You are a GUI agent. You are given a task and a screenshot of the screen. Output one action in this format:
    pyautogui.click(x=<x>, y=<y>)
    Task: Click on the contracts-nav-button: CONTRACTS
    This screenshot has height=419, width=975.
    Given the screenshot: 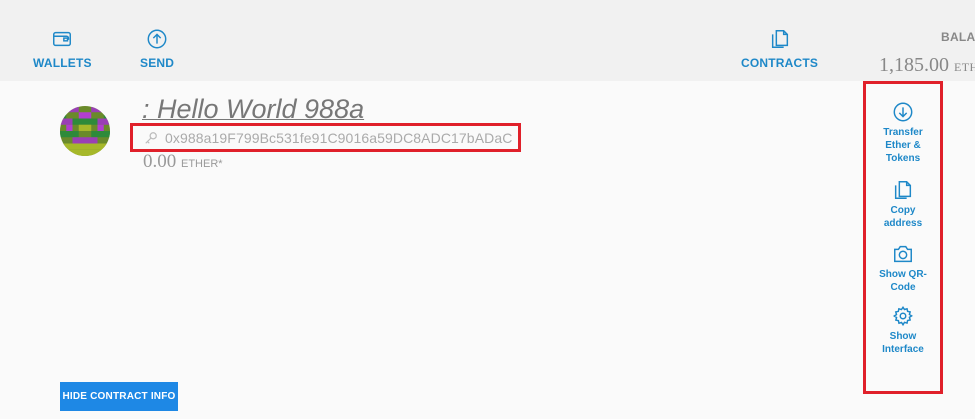 What is the action you would take?
    pyautogui.click(x=779, y=49)
    